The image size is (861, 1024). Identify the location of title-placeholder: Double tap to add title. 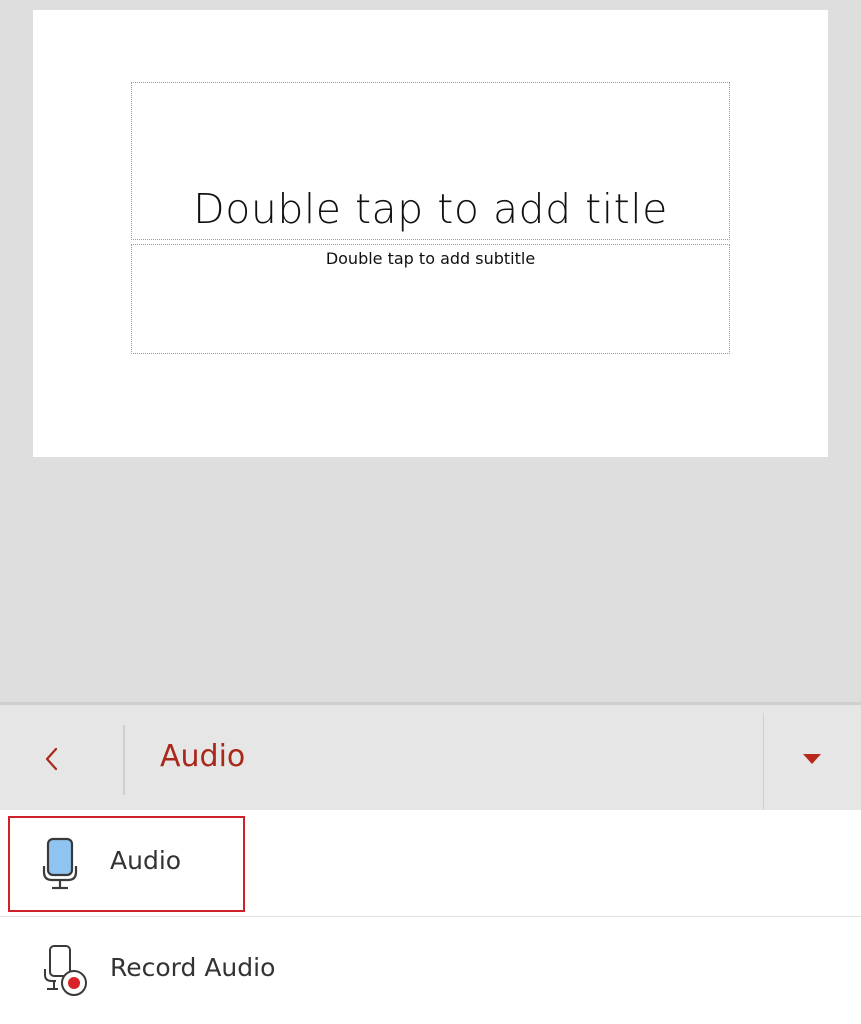
(430, 161).